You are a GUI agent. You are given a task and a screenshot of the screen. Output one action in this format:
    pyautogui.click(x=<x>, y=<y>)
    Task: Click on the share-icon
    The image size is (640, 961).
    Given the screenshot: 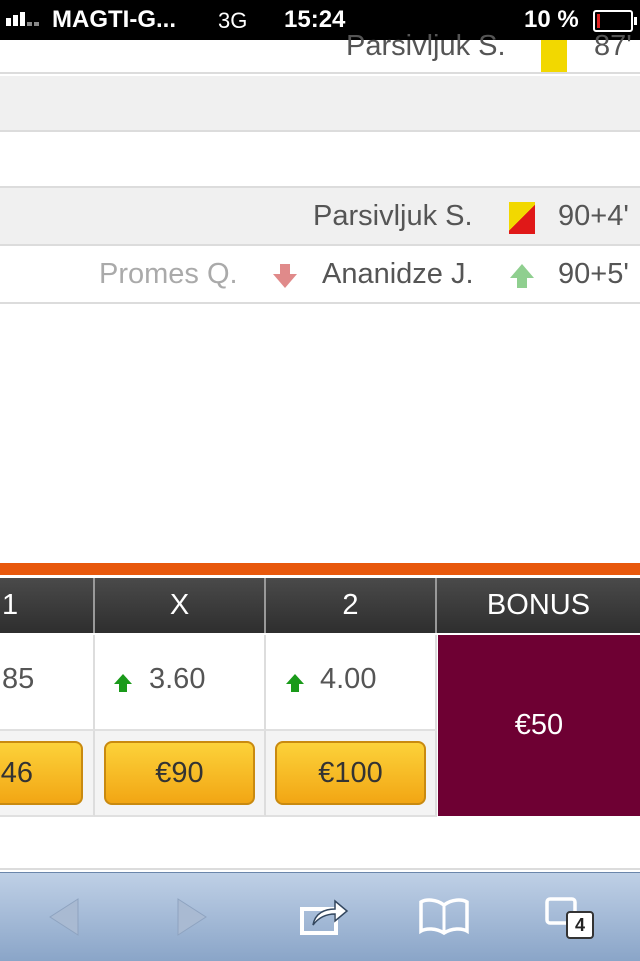 What is the action you would take?
    pyautogui.click(x=324, y=917)
    